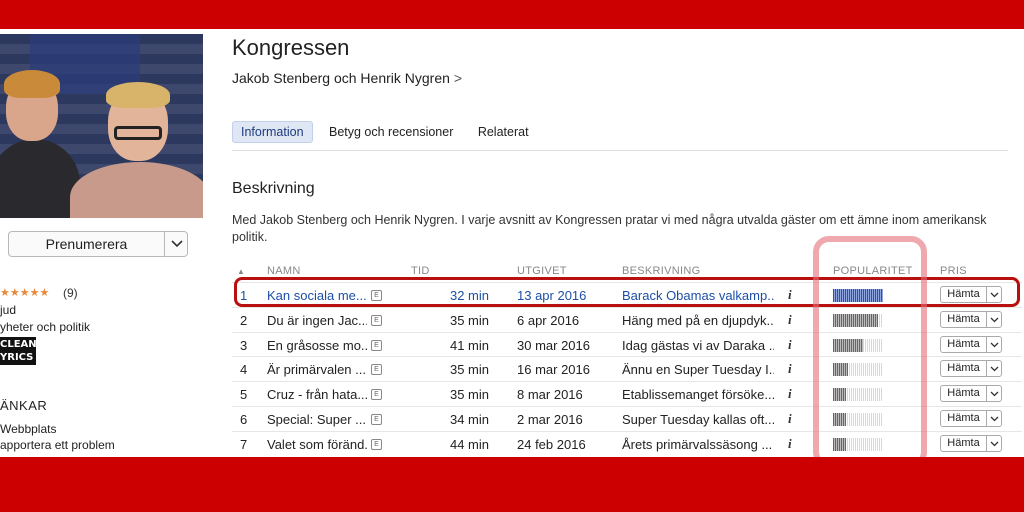 Image resolution: width=1024 pixels, height=512 pixels. I want to click on website-link: Webbplats, so click(28, 429).